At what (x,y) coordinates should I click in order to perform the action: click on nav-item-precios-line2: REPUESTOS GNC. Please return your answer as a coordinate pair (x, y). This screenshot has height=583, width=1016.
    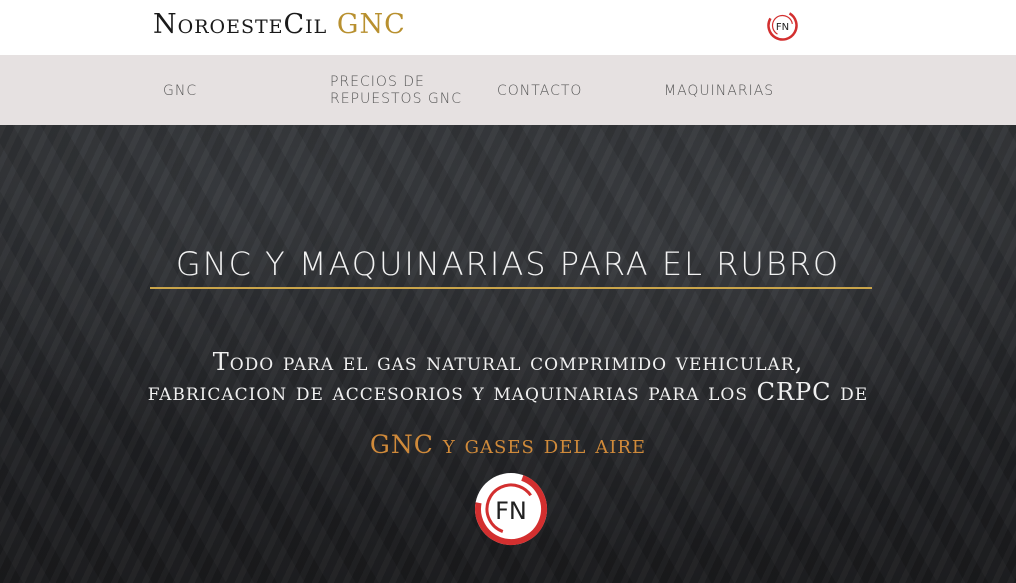
    Looking at the image, I should click on (396, 99).